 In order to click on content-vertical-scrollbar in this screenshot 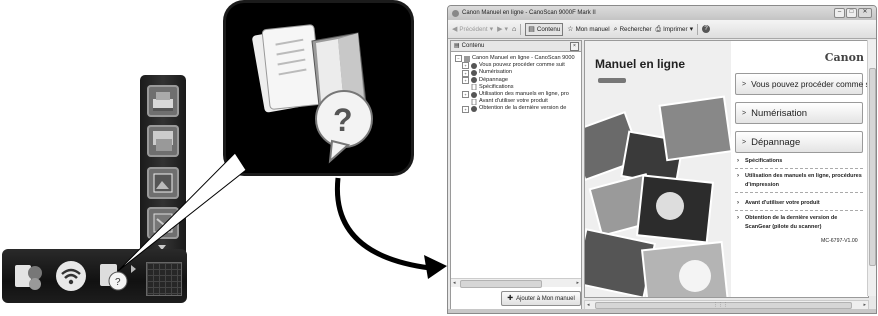, I will do `click(871, 168)`.